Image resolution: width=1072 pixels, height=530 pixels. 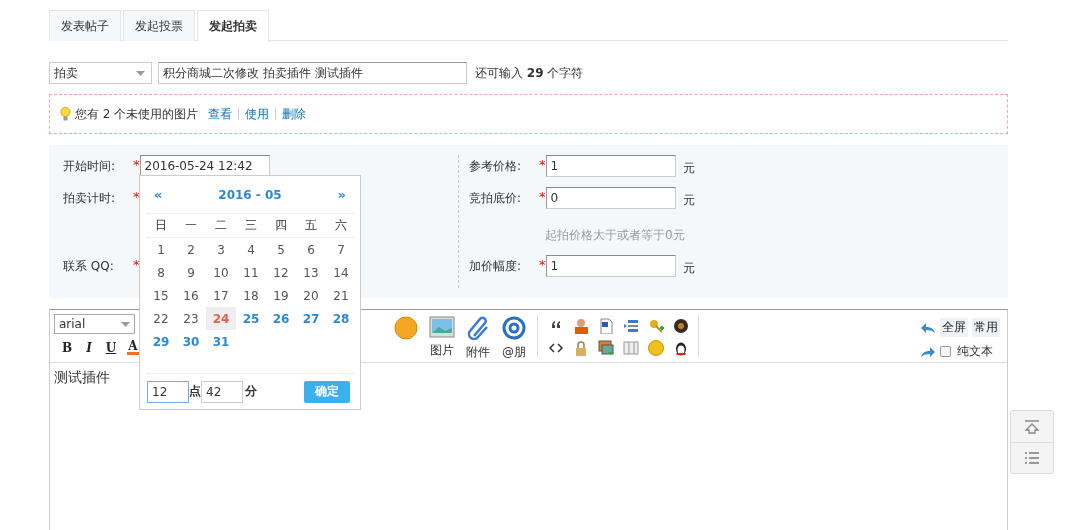 What do you see at coordinates (89, 348) in the screenshot?
I see `format-button: I` at bounding box center [89, 348].